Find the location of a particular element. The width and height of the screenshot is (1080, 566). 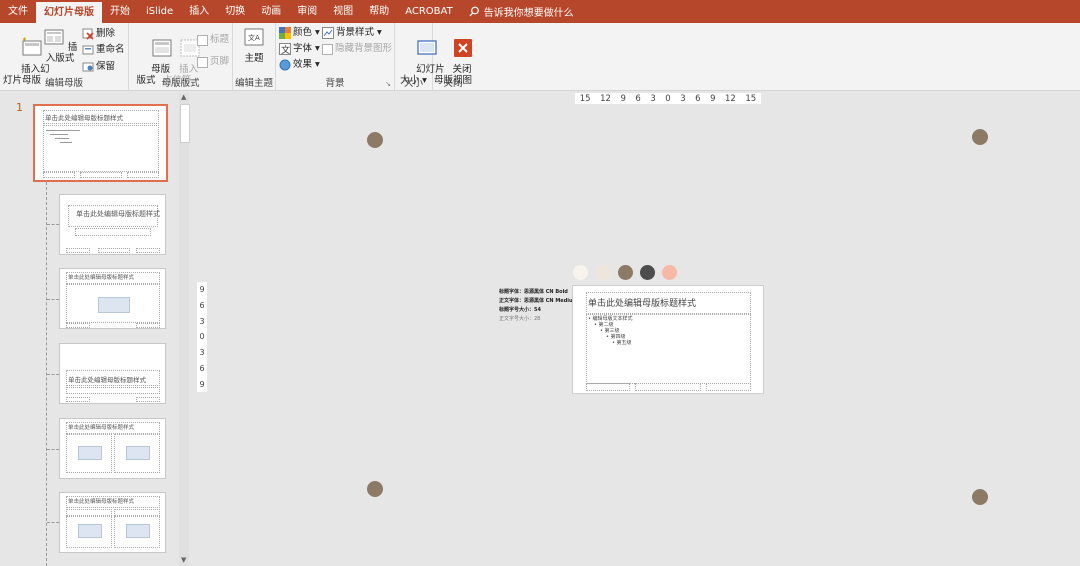

pin-icon is located at coordinates (88, 67).